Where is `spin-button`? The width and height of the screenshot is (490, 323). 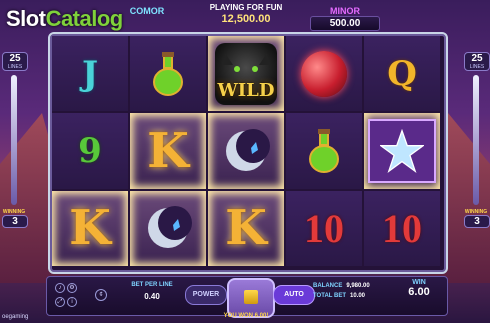
spin-button is located at coordinates (251, 298).